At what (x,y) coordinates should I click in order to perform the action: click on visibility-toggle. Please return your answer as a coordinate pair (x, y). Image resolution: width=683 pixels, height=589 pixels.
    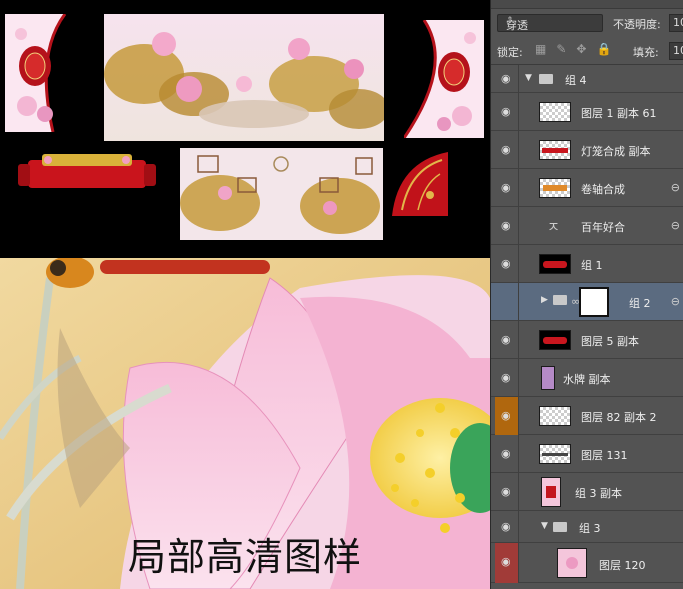
    Looking at the image, I should click on (507, 302).